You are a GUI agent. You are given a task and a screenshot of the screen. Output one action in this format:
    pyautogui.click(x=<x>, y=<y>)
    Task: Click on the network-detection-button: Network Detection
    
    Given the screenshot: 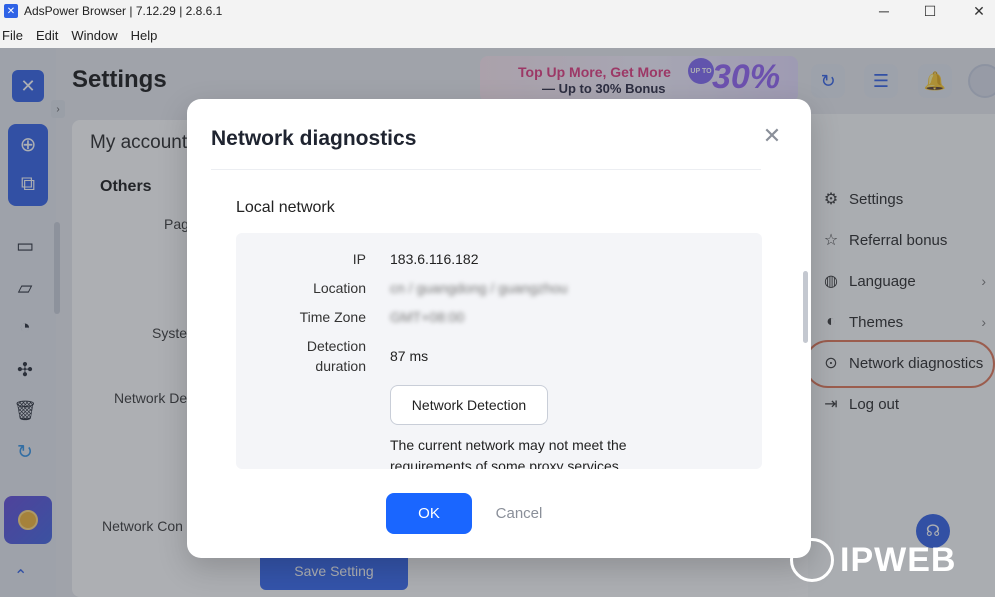 What is the action you would take?
    pyautogui.click(x=469, y=405)
    